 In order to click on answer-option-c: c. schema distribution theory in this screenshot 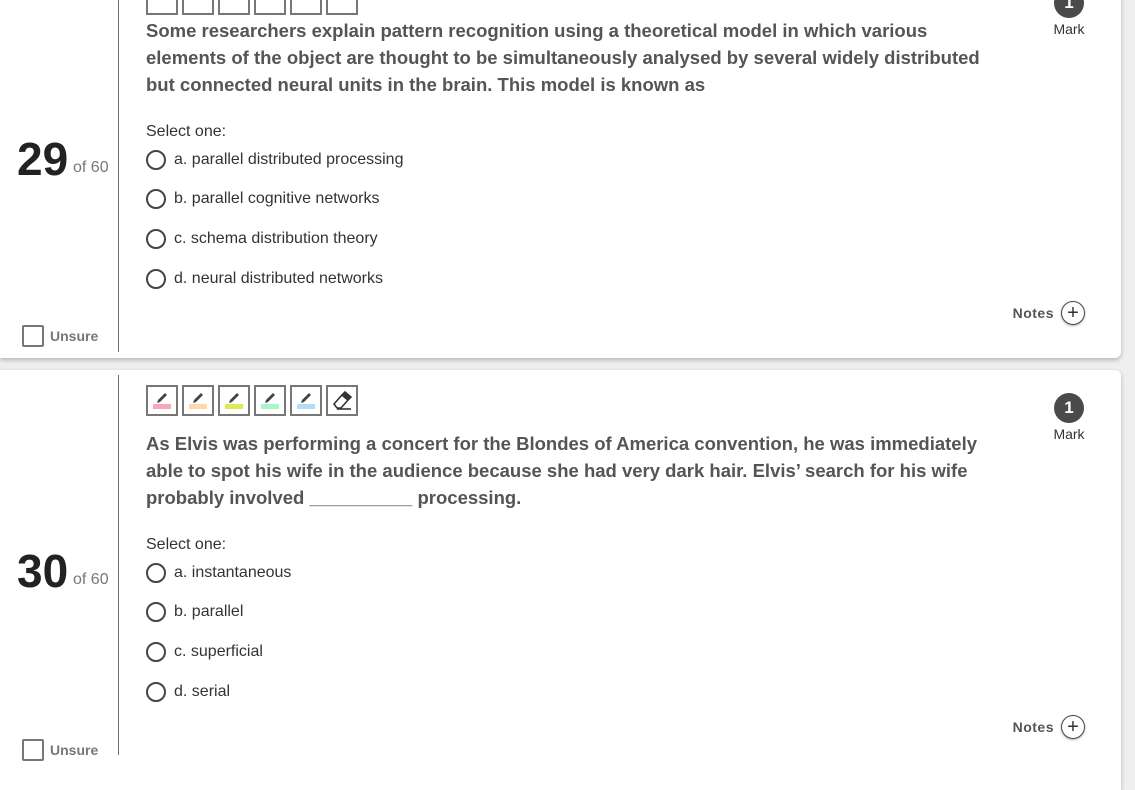, I will do `click(576, 239)`.